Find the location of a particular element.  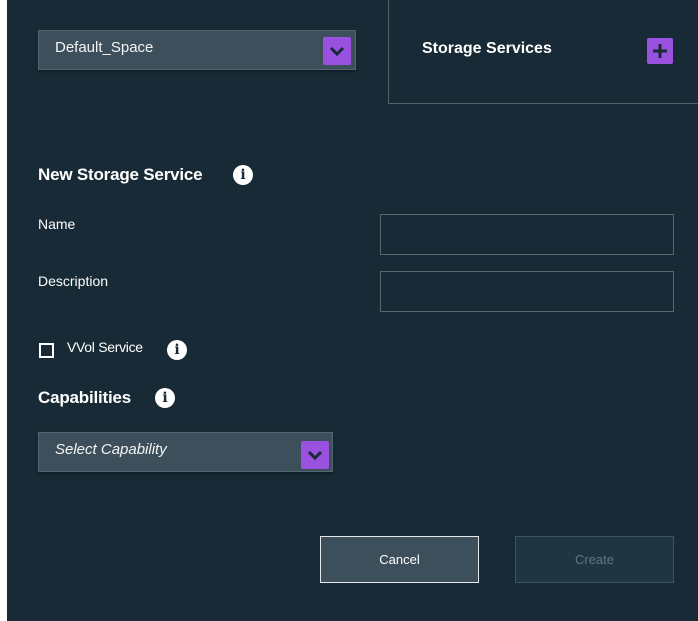

capabilities-info-icon: i is located at coordinates (165, 398).